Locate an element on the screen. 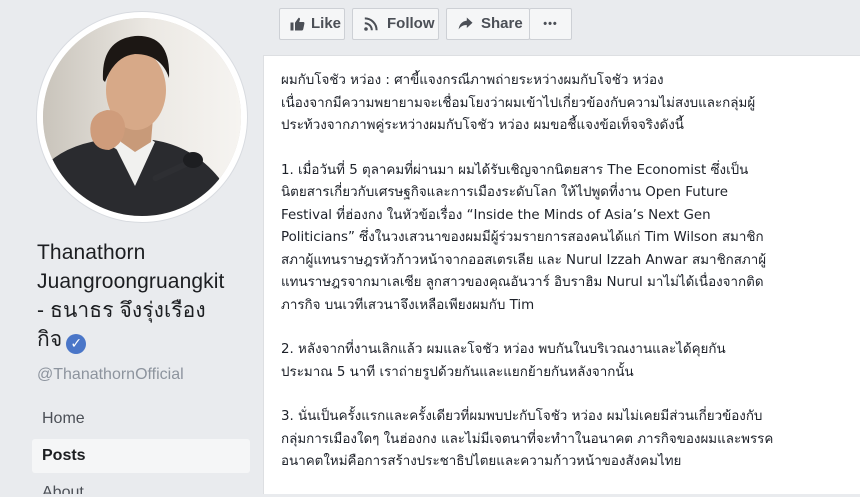 The image size is (860, 497). page-name-line: - ธนาธร จึงรุ่งเรือง is located at coordinates (121, 310).